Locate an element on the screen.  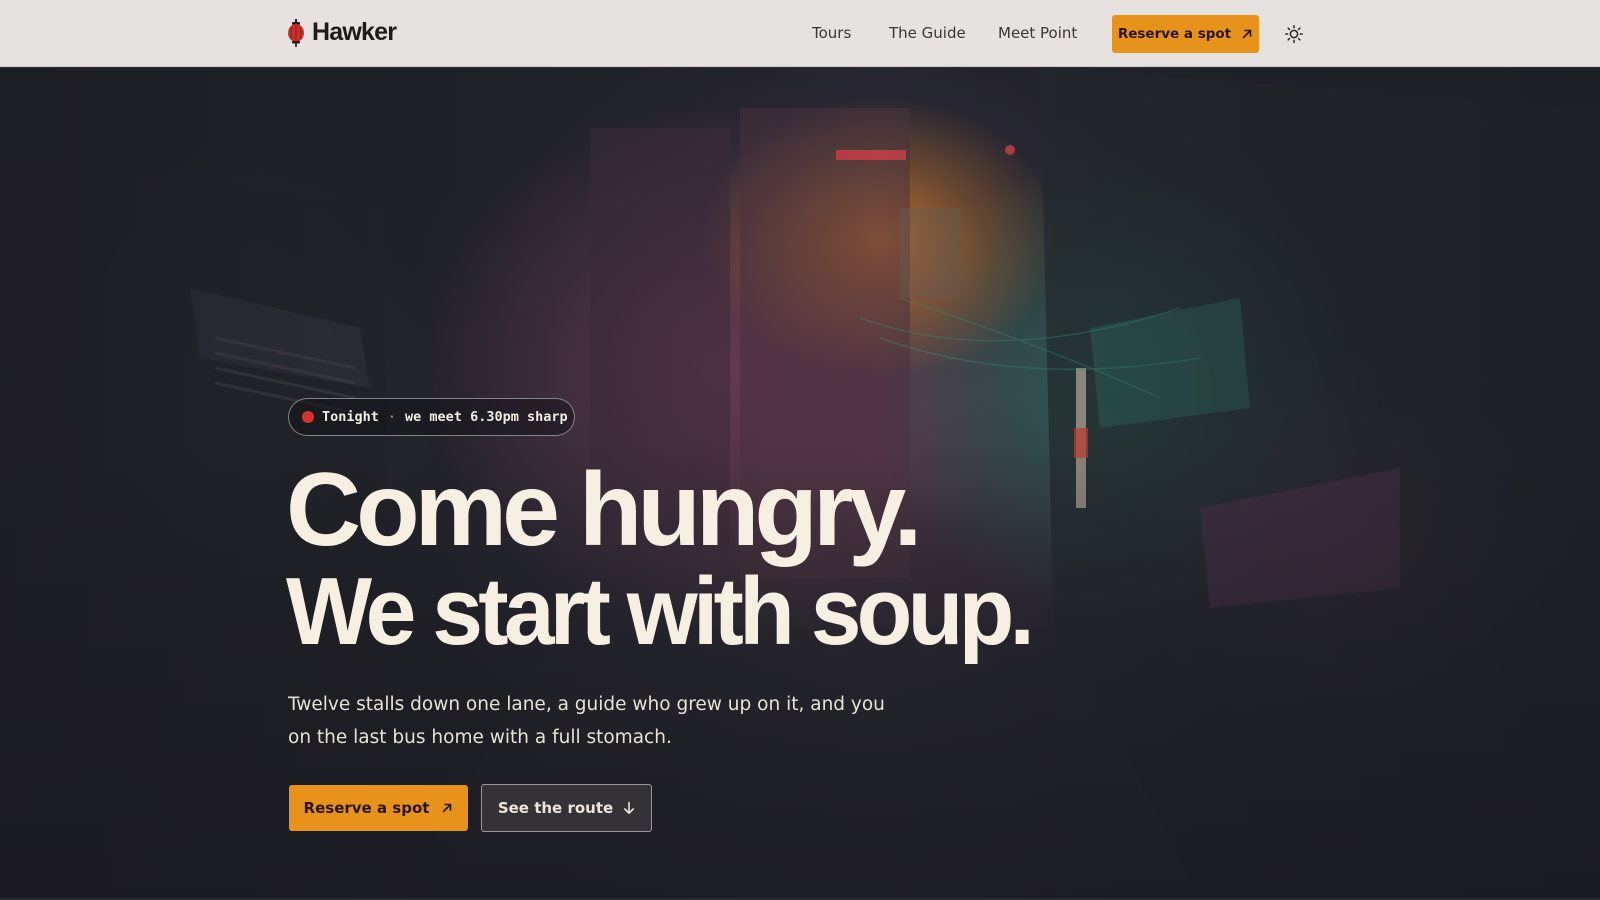
headline-line-2: We start with soup. is located at coordinates (660, 611).